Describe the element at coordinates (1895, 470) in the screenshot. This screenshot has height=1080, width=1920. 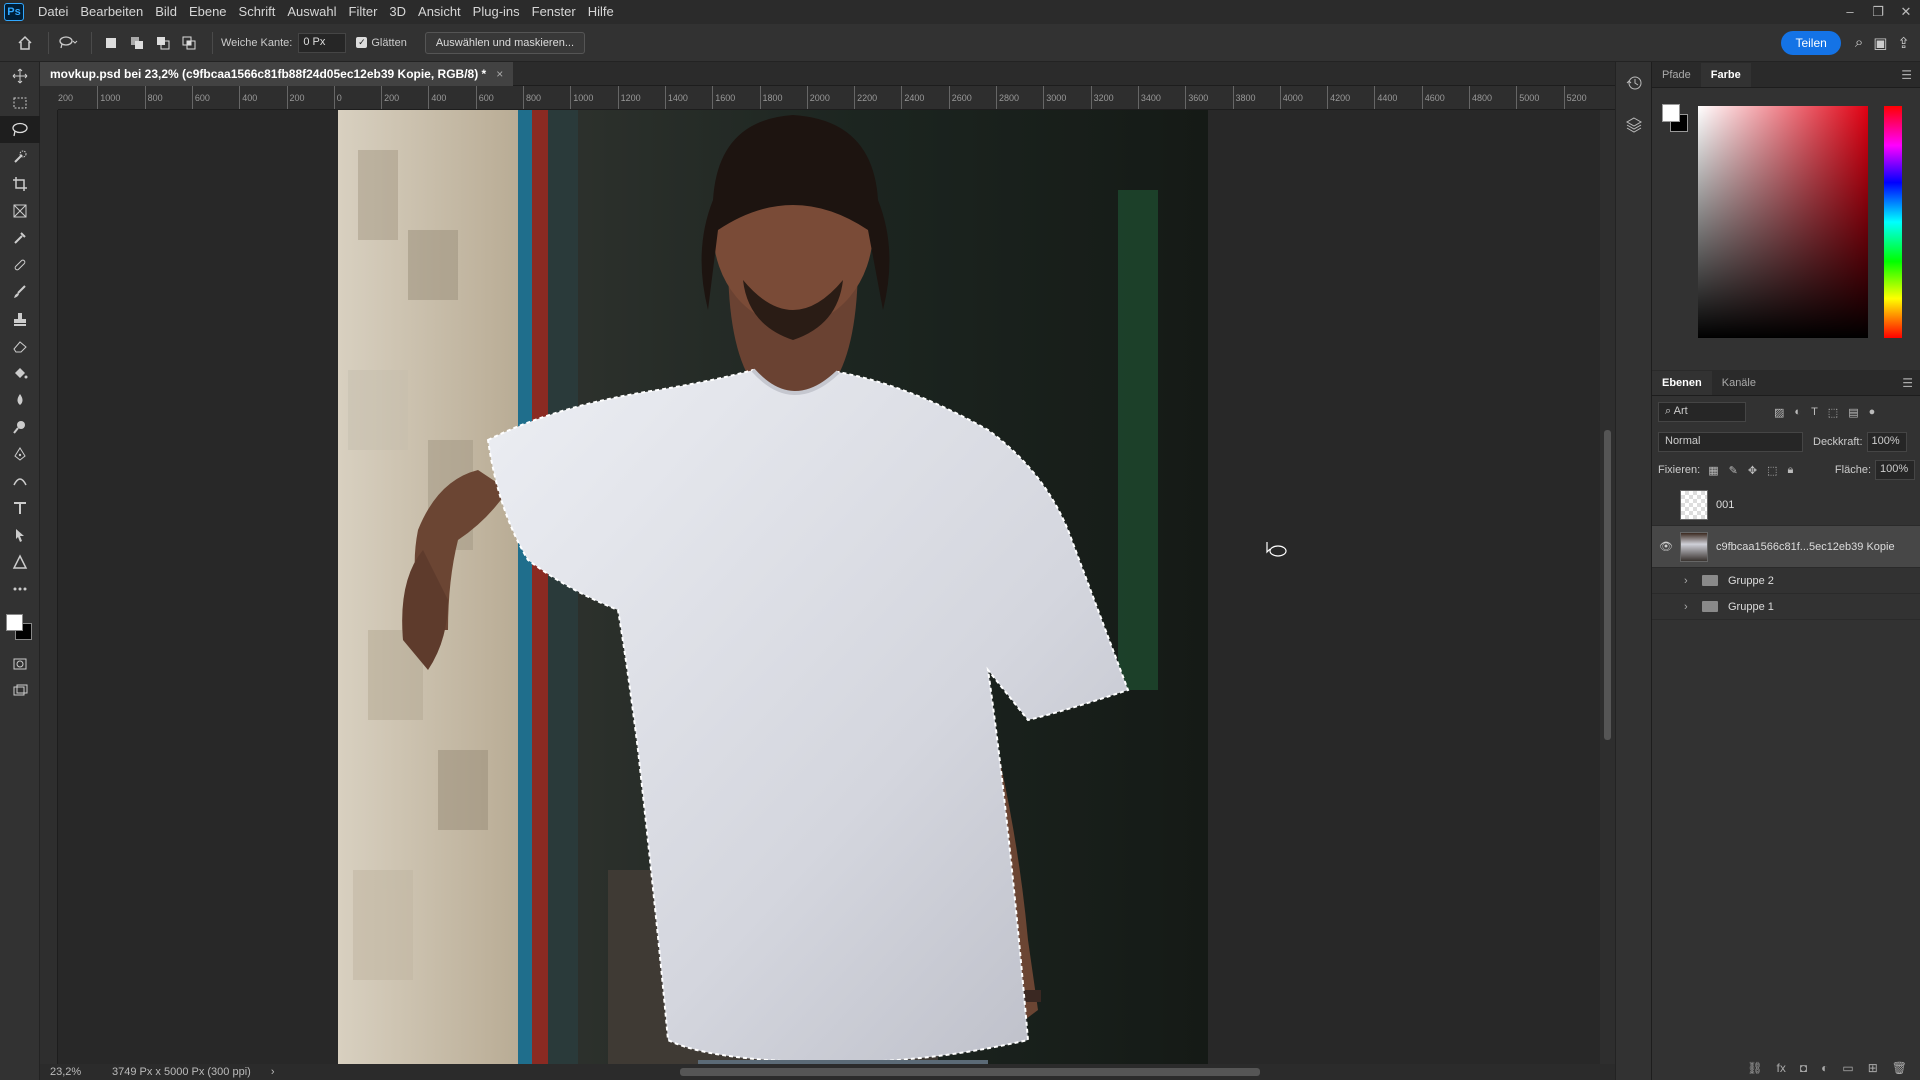
I see `fill-input: 100%` at that location.